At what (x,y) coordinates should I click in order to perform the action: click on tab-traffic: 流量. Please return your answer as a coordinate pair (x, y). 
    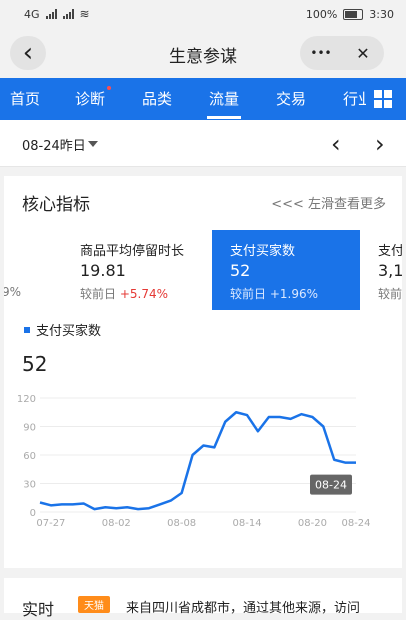
    Looking at the image, I should click on (224, 103).